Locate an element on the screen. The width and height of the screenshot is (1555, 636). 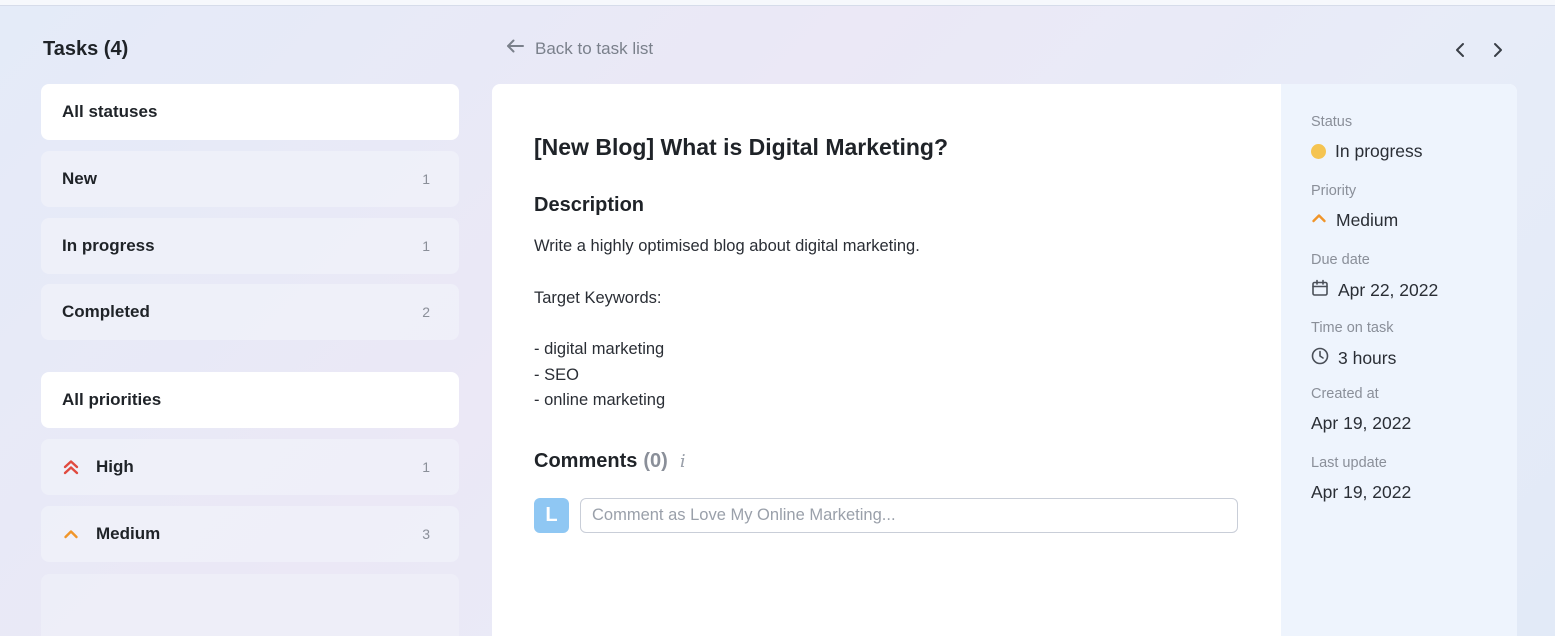
last-update-value: Apr 19, 2022 is located at coordinates (1361, 492).